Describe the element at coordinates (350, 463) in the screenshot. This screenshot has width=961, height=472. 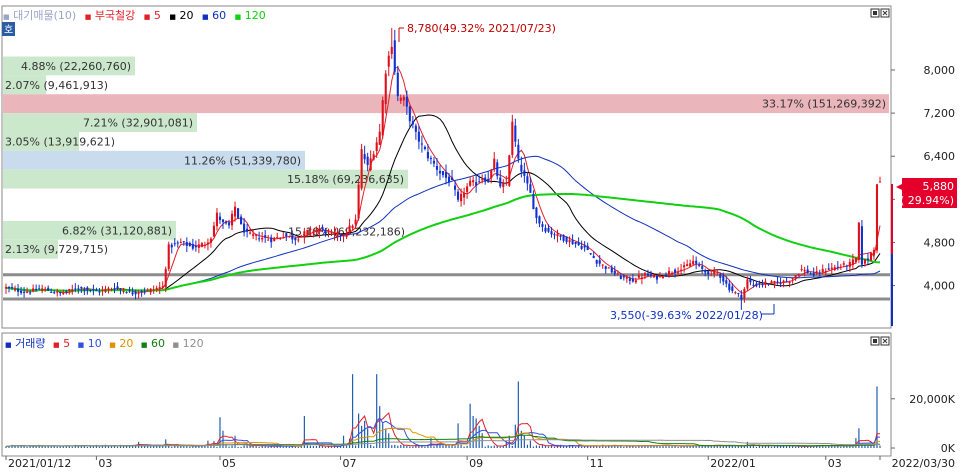
I see `date-tick-label: 07` at that location.